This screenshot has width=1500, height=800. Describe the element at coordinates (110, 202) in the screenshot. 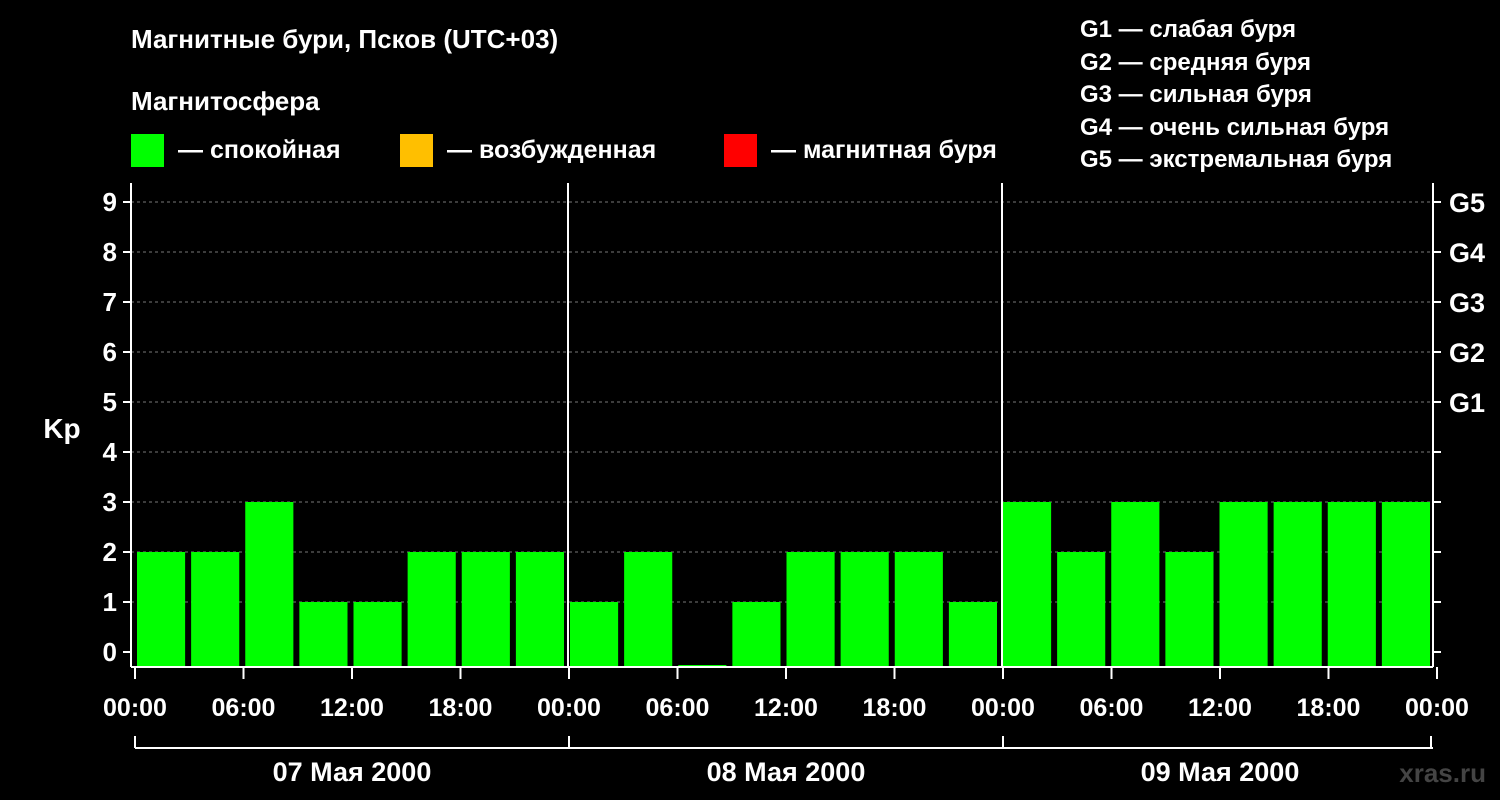

I see `y-tick-label: 9` at that location.